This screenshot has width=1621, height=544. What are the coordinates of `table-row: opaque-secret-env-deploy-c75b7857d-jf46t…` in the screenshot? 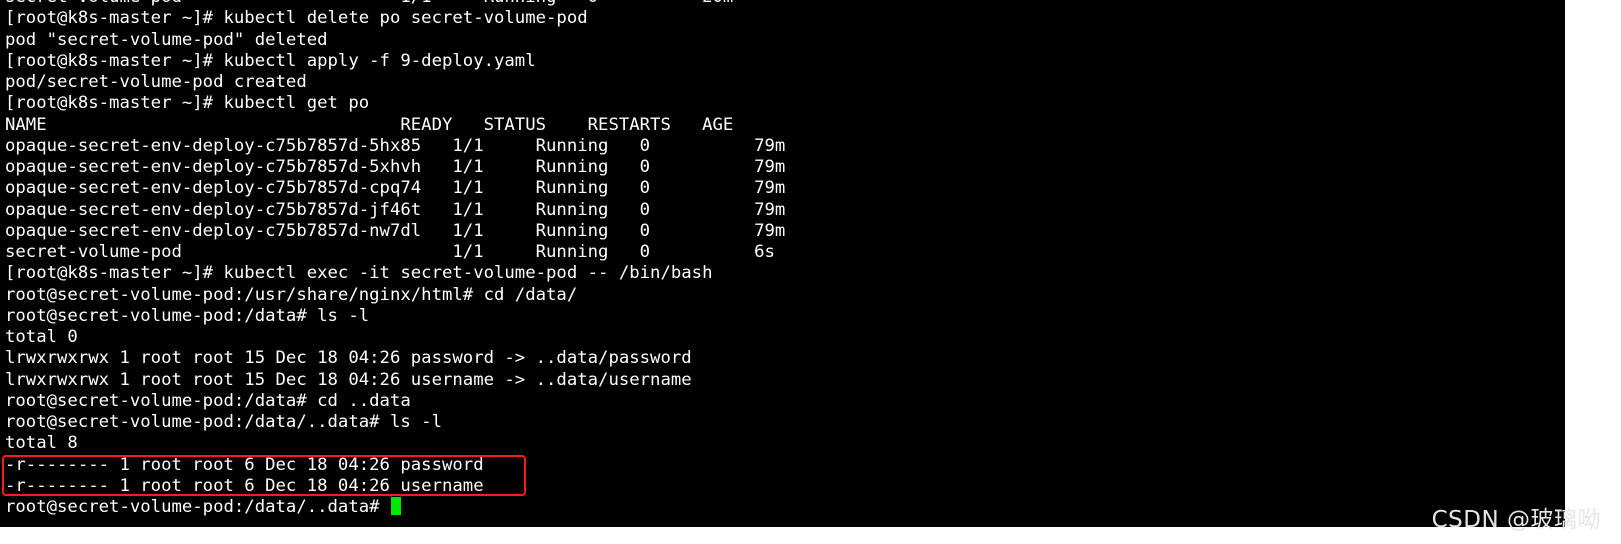 It's located at (395, 209).